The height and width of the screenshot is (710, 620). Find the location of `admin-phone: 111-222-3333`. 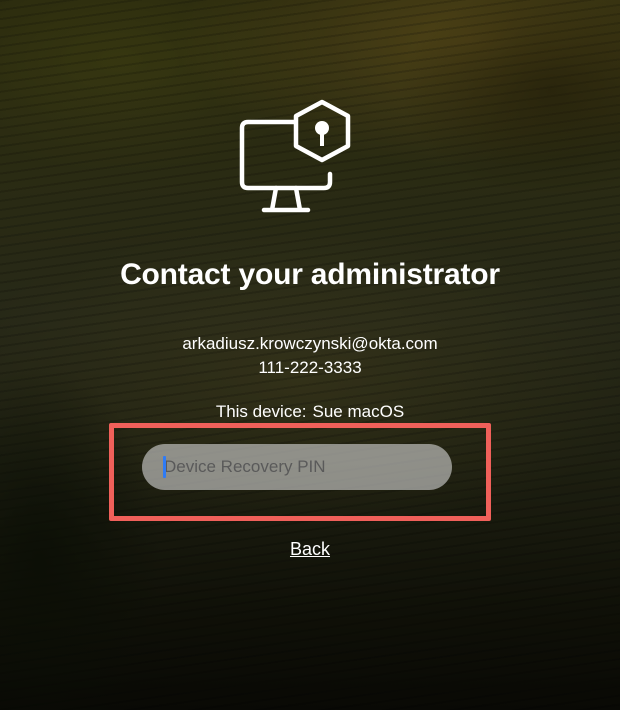

admin-phone: 111-222-3333 is located at coordinates (310, 367).